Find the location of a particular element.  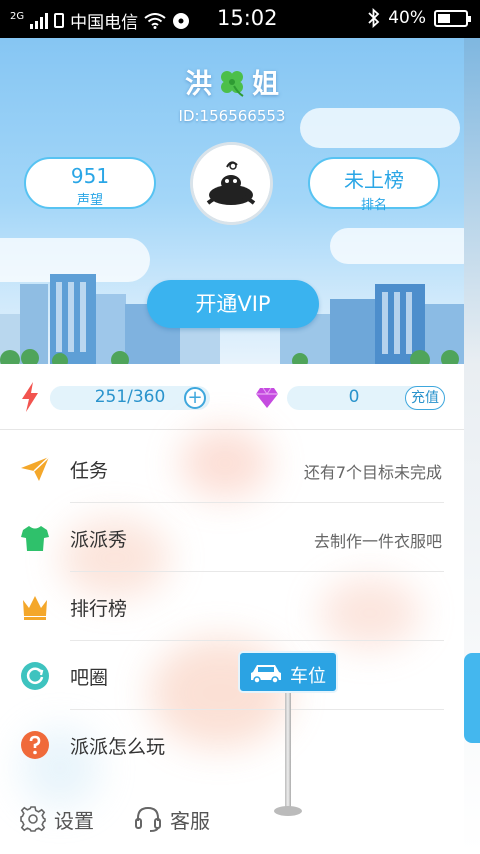

reputation-label: 声望 is located at coordinates (89, 200).